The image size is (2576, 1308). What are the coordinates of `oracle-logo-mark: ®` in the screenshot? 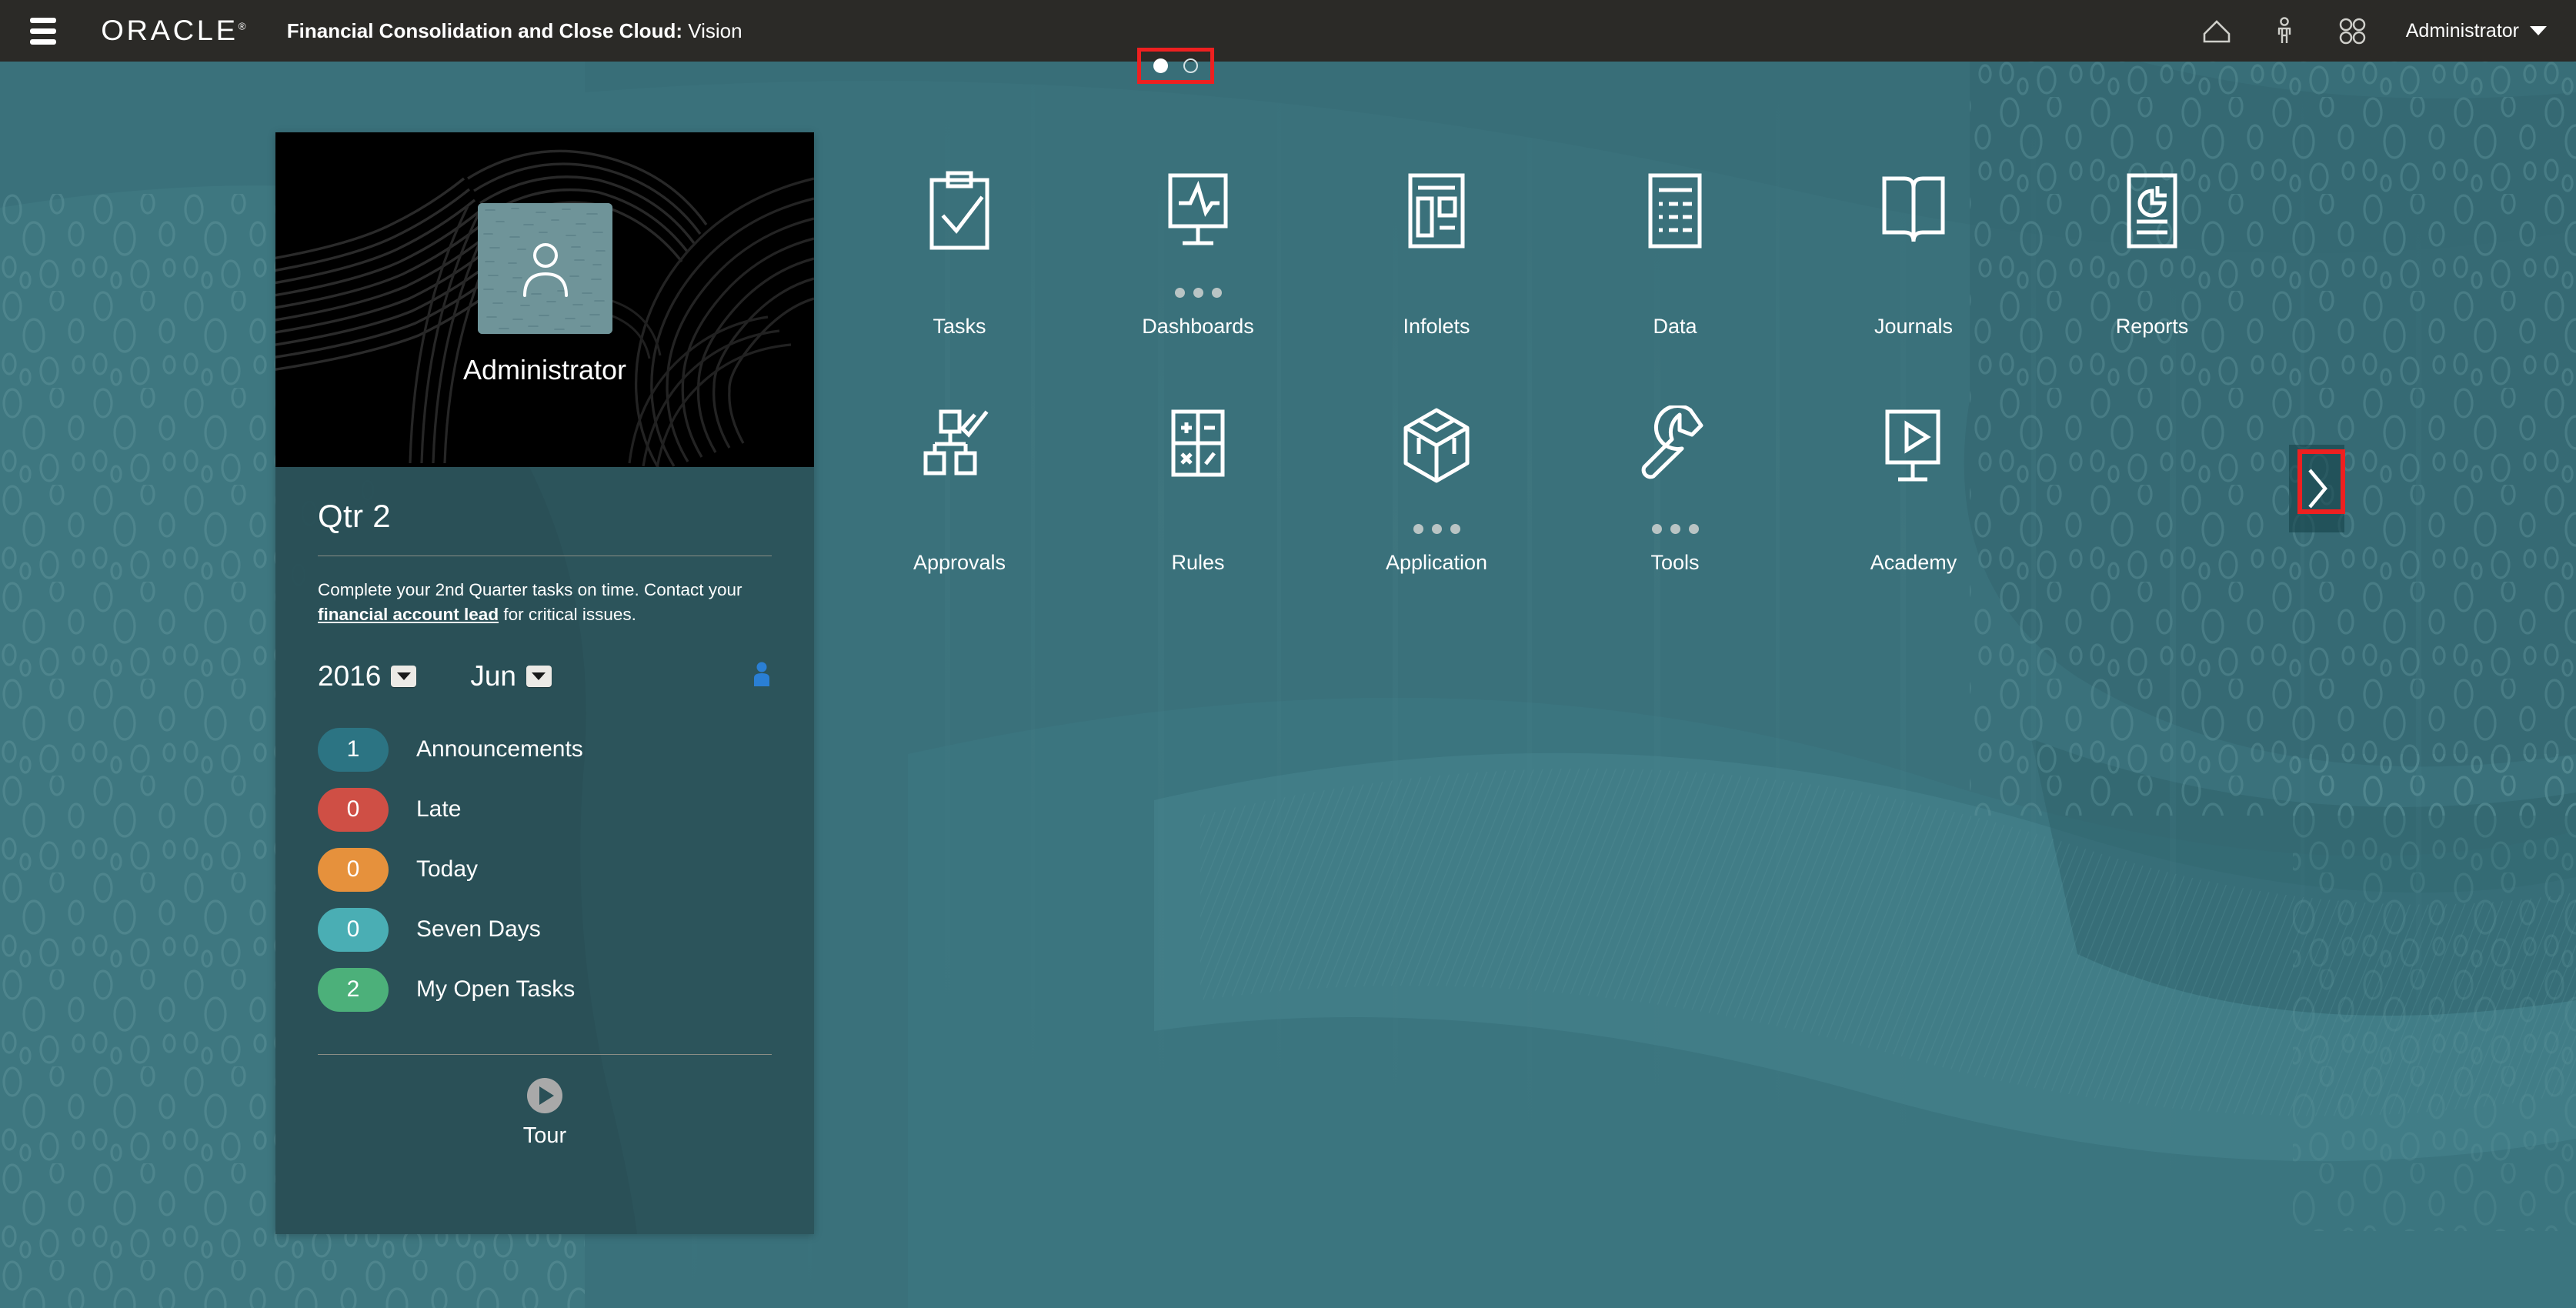 It's located at (242, 26).